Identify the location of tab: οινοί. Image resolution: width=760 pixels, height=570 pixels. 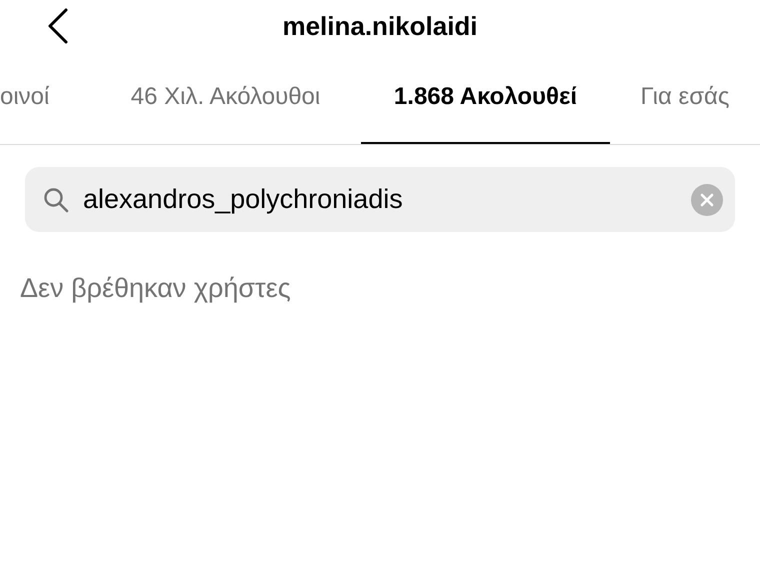
(45, 98).